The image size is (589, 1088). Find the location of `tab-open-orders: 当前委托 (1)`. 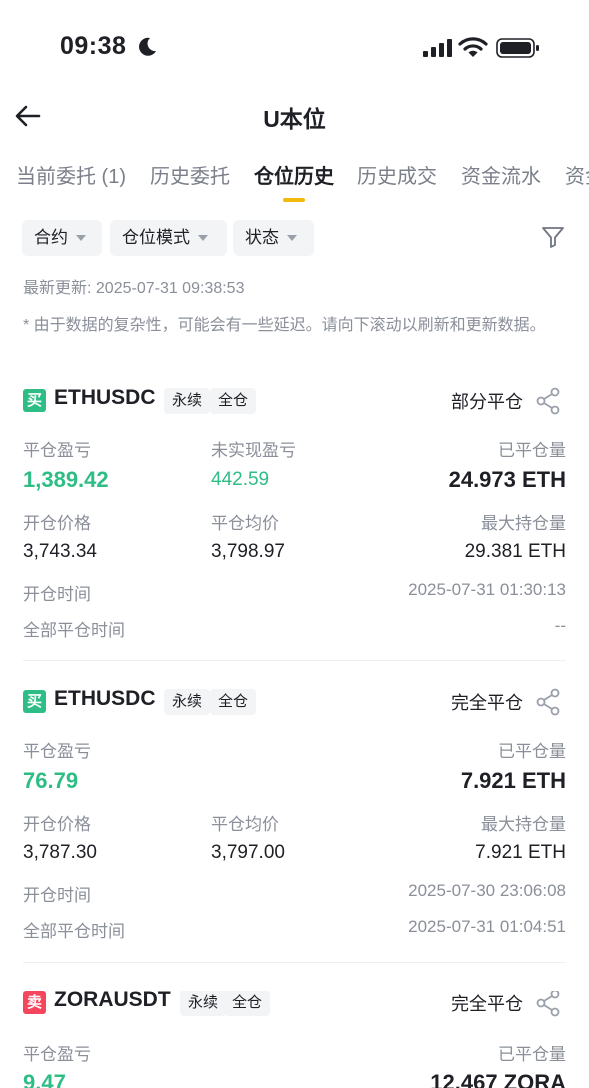

tab-open-orders: 当前委托 (1) is located at coordinates (71, 174).